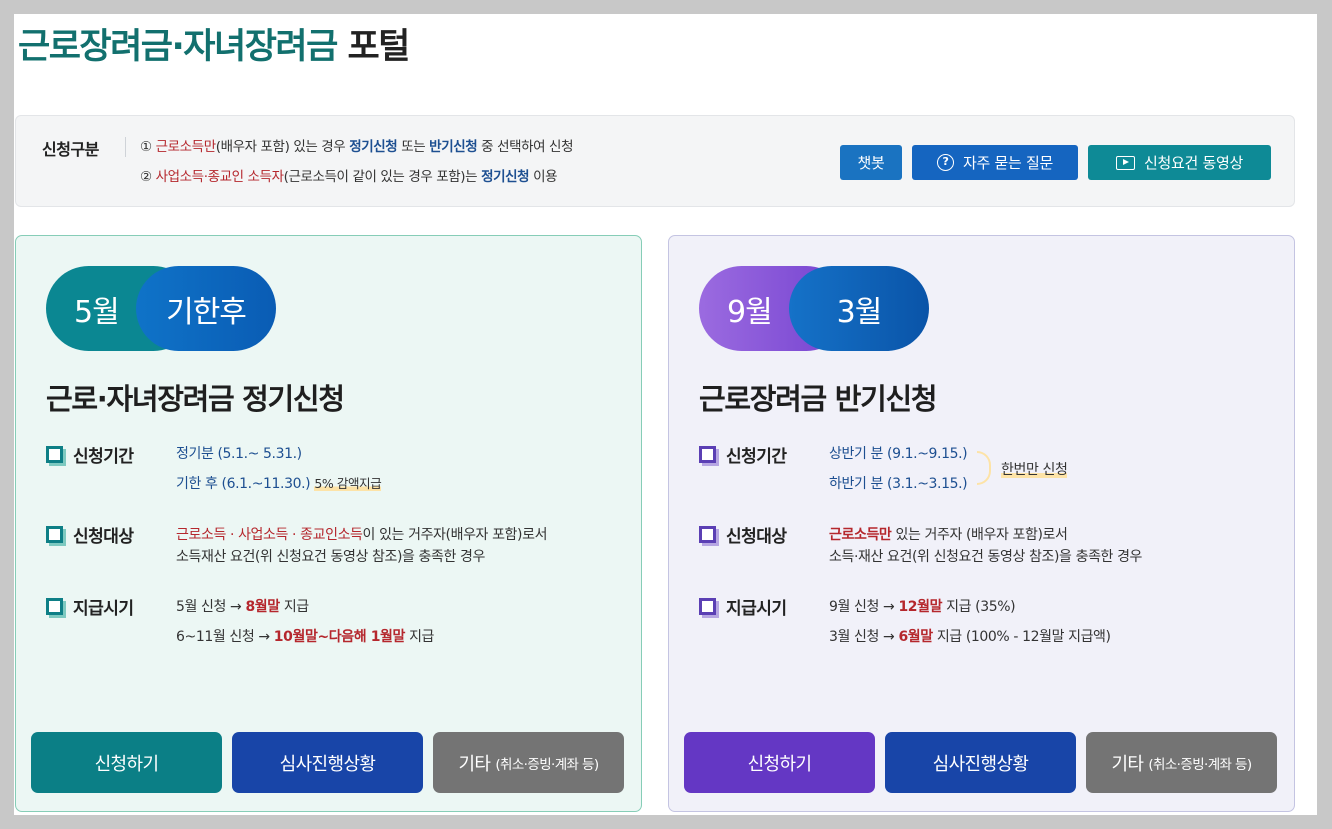  I want to click on target-line-1: 근로소득 · 사업소득 · 종교인소득이 있는 거주자(배우자 포함)로서, so click(361, 534).